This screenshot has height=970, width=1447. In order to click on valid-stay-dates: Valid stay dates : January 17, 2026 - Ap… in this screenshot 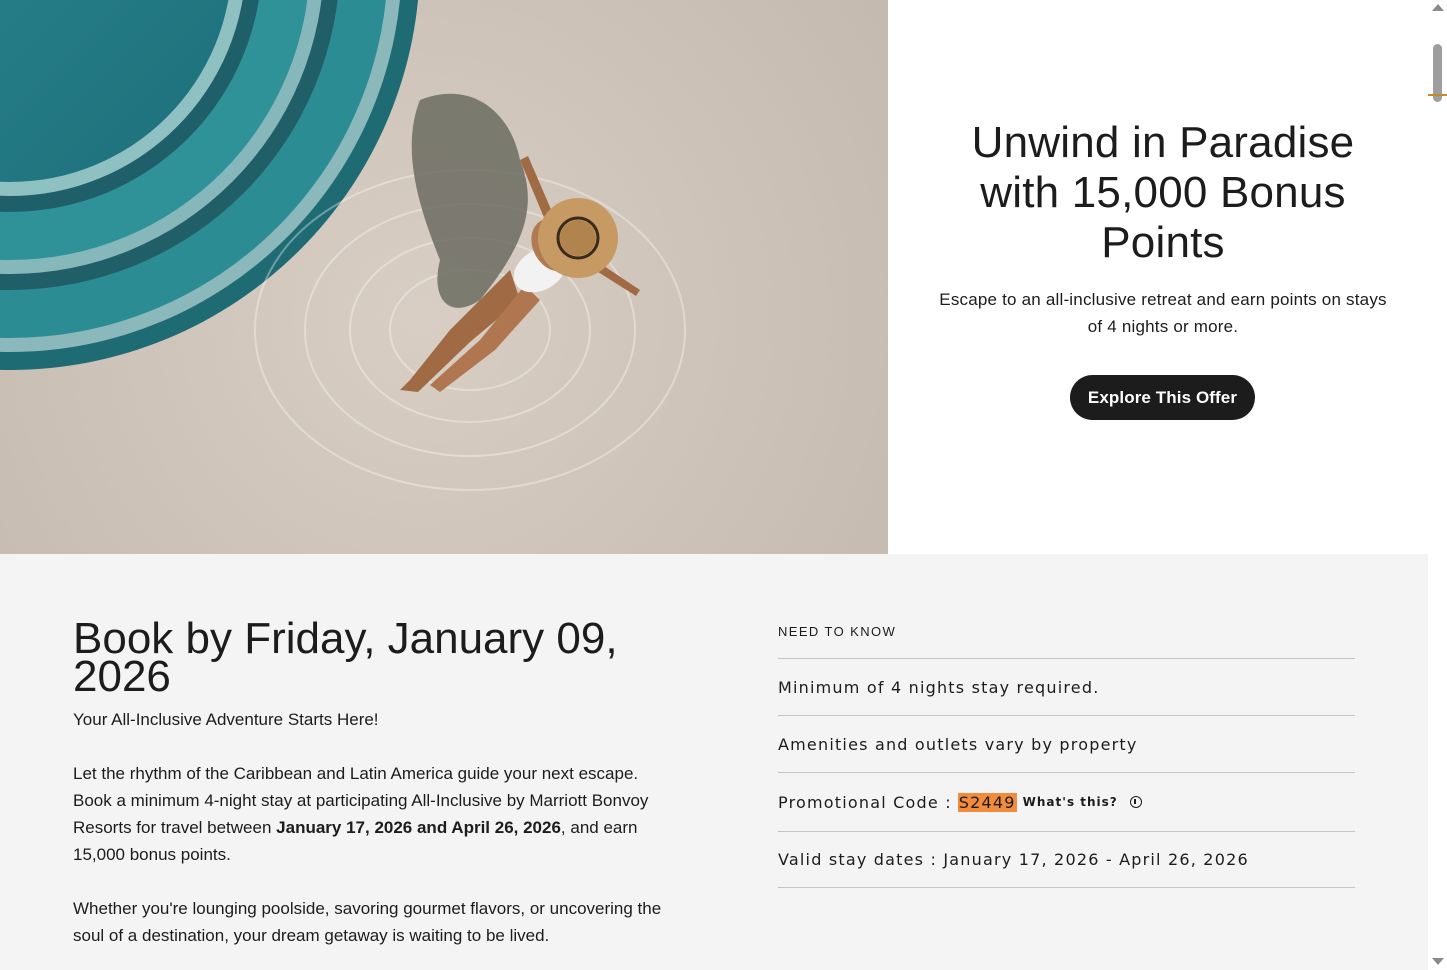, I will do `click(1066, 859)`.